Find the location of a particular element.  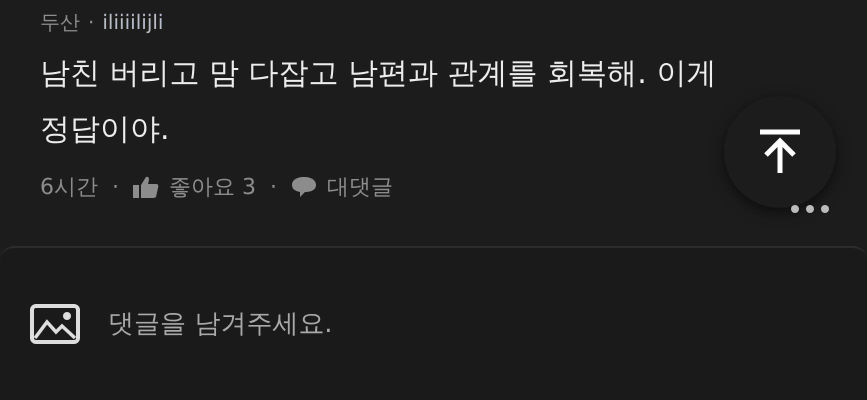

more-icon is located at coordinates (810, 209).